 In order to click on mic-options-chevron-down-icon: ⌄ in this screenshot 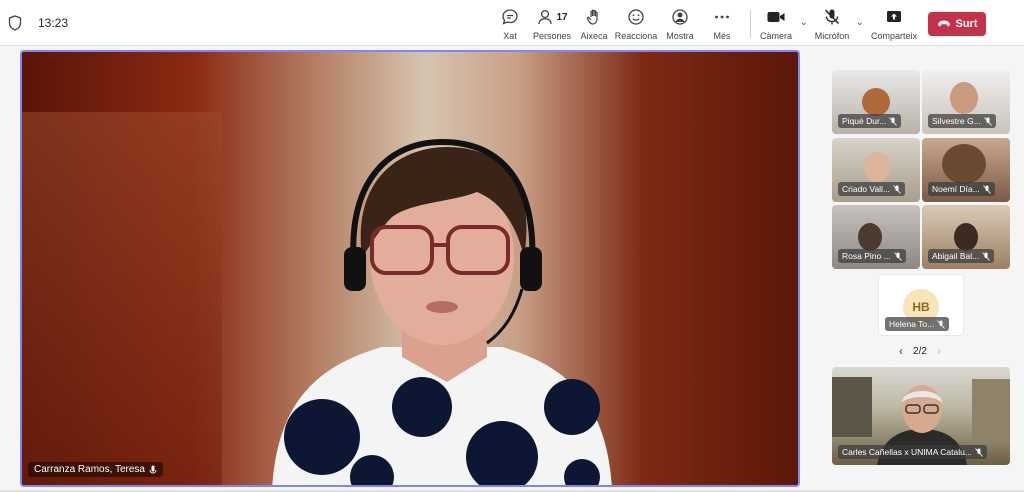, I will do `click(860, 22)`.